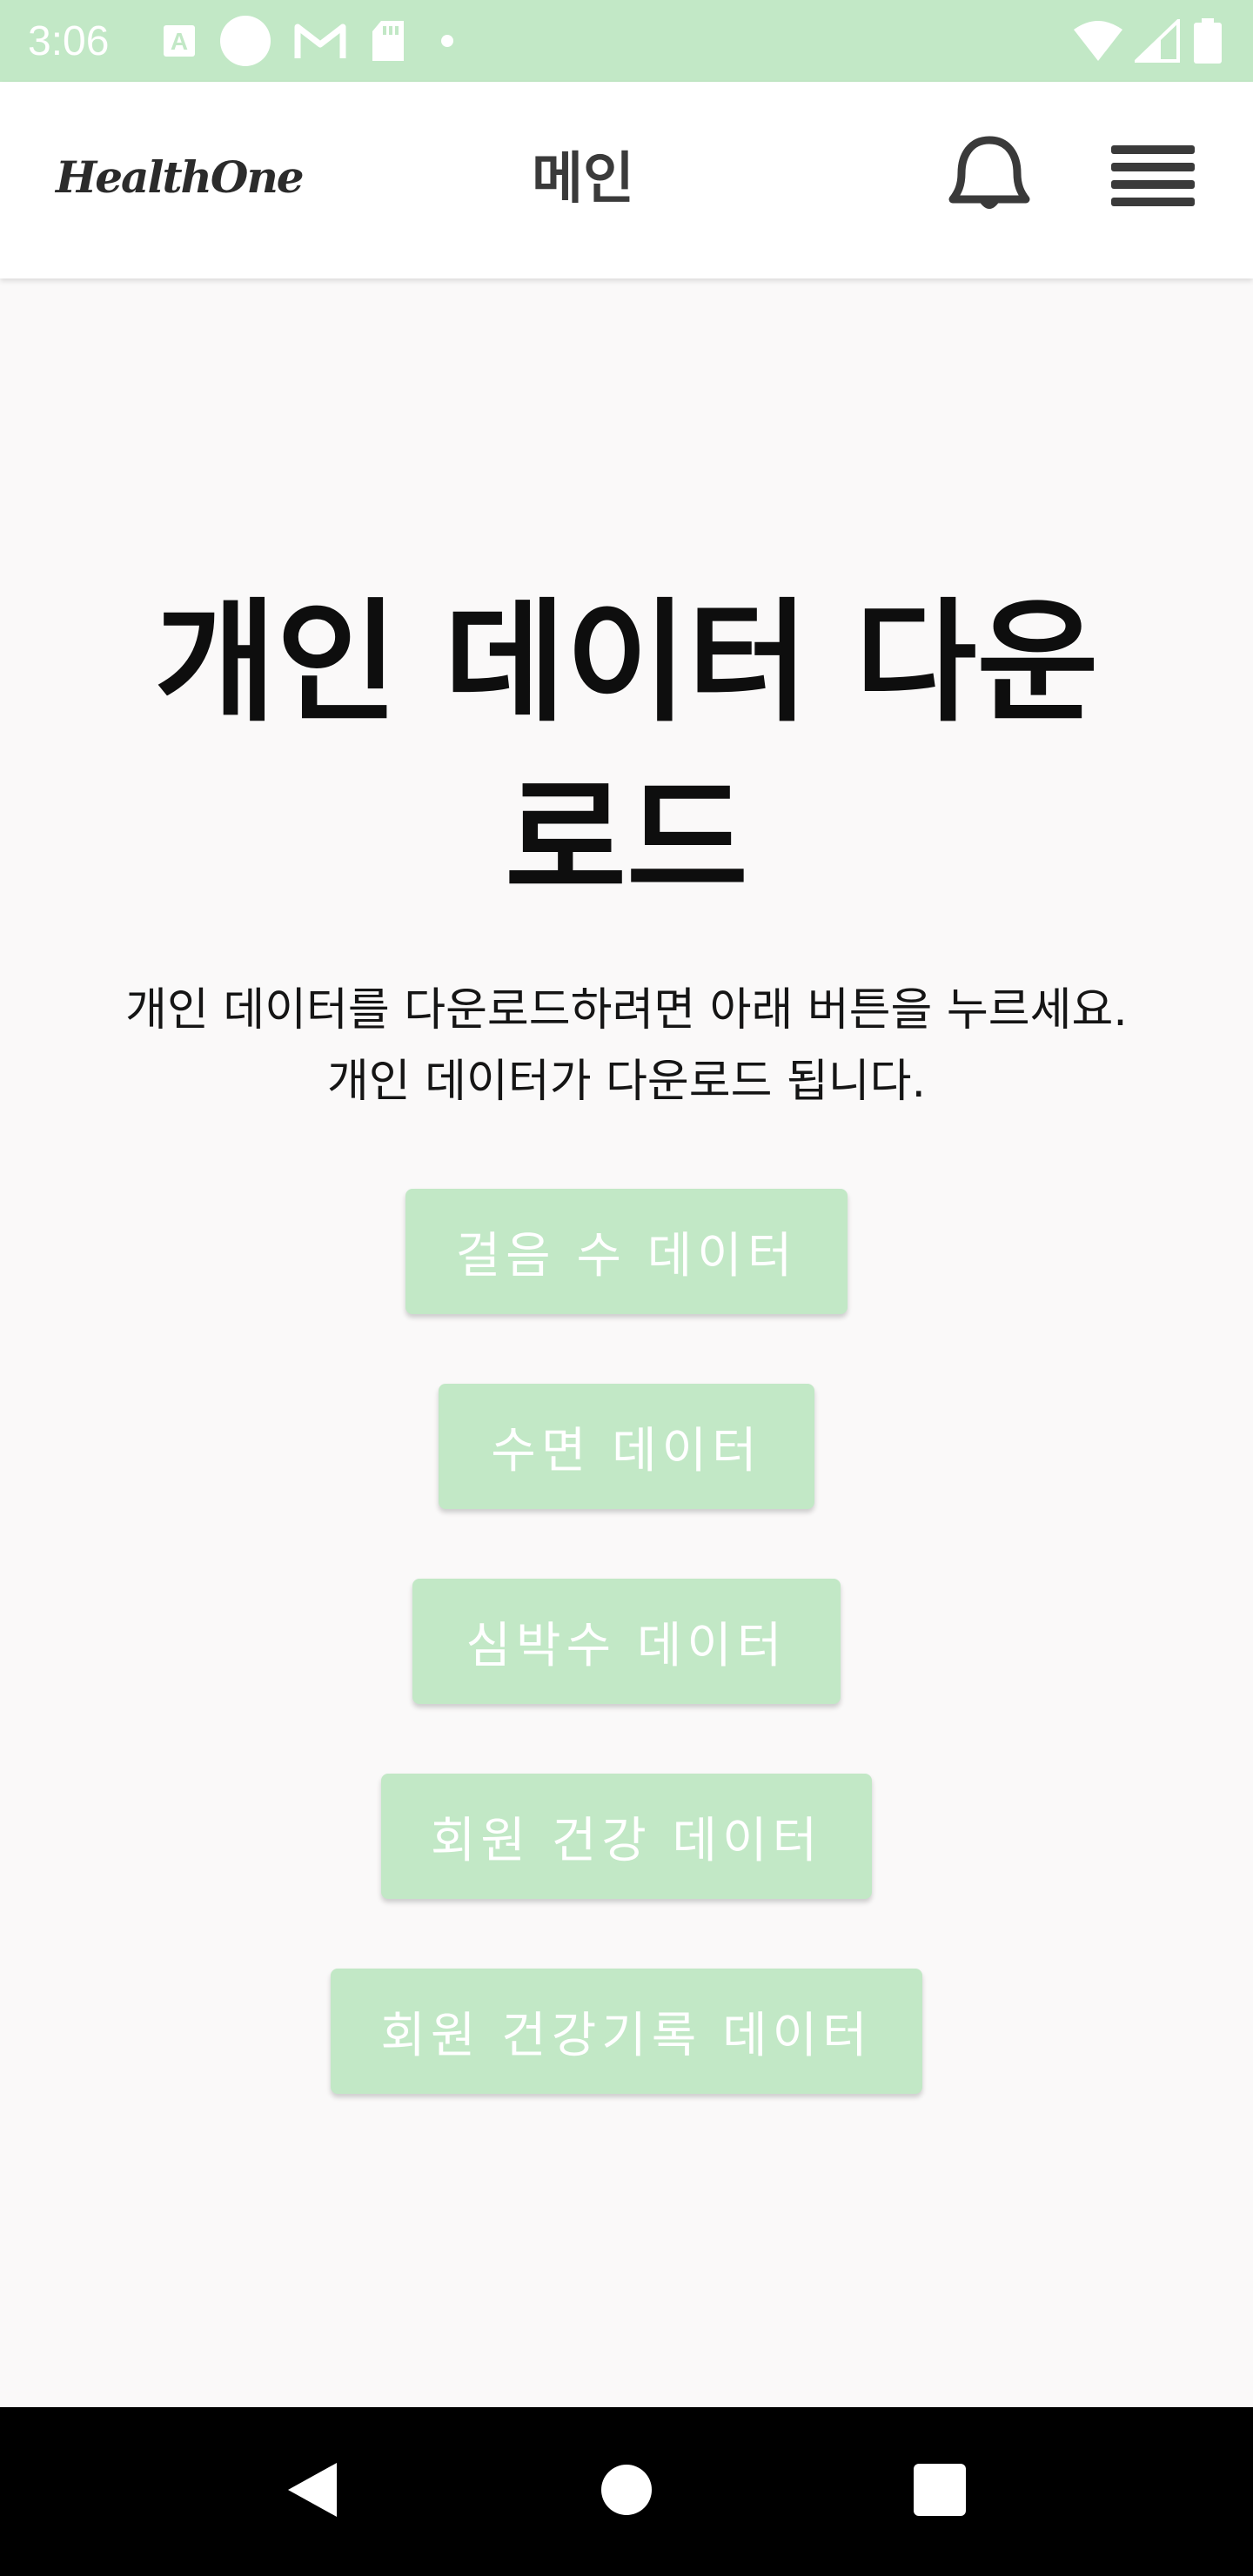 The image size is (1253, 2576). Describe the element at coordinates (1157, 41) in the screenshot. I see `signal-icon` at that location.